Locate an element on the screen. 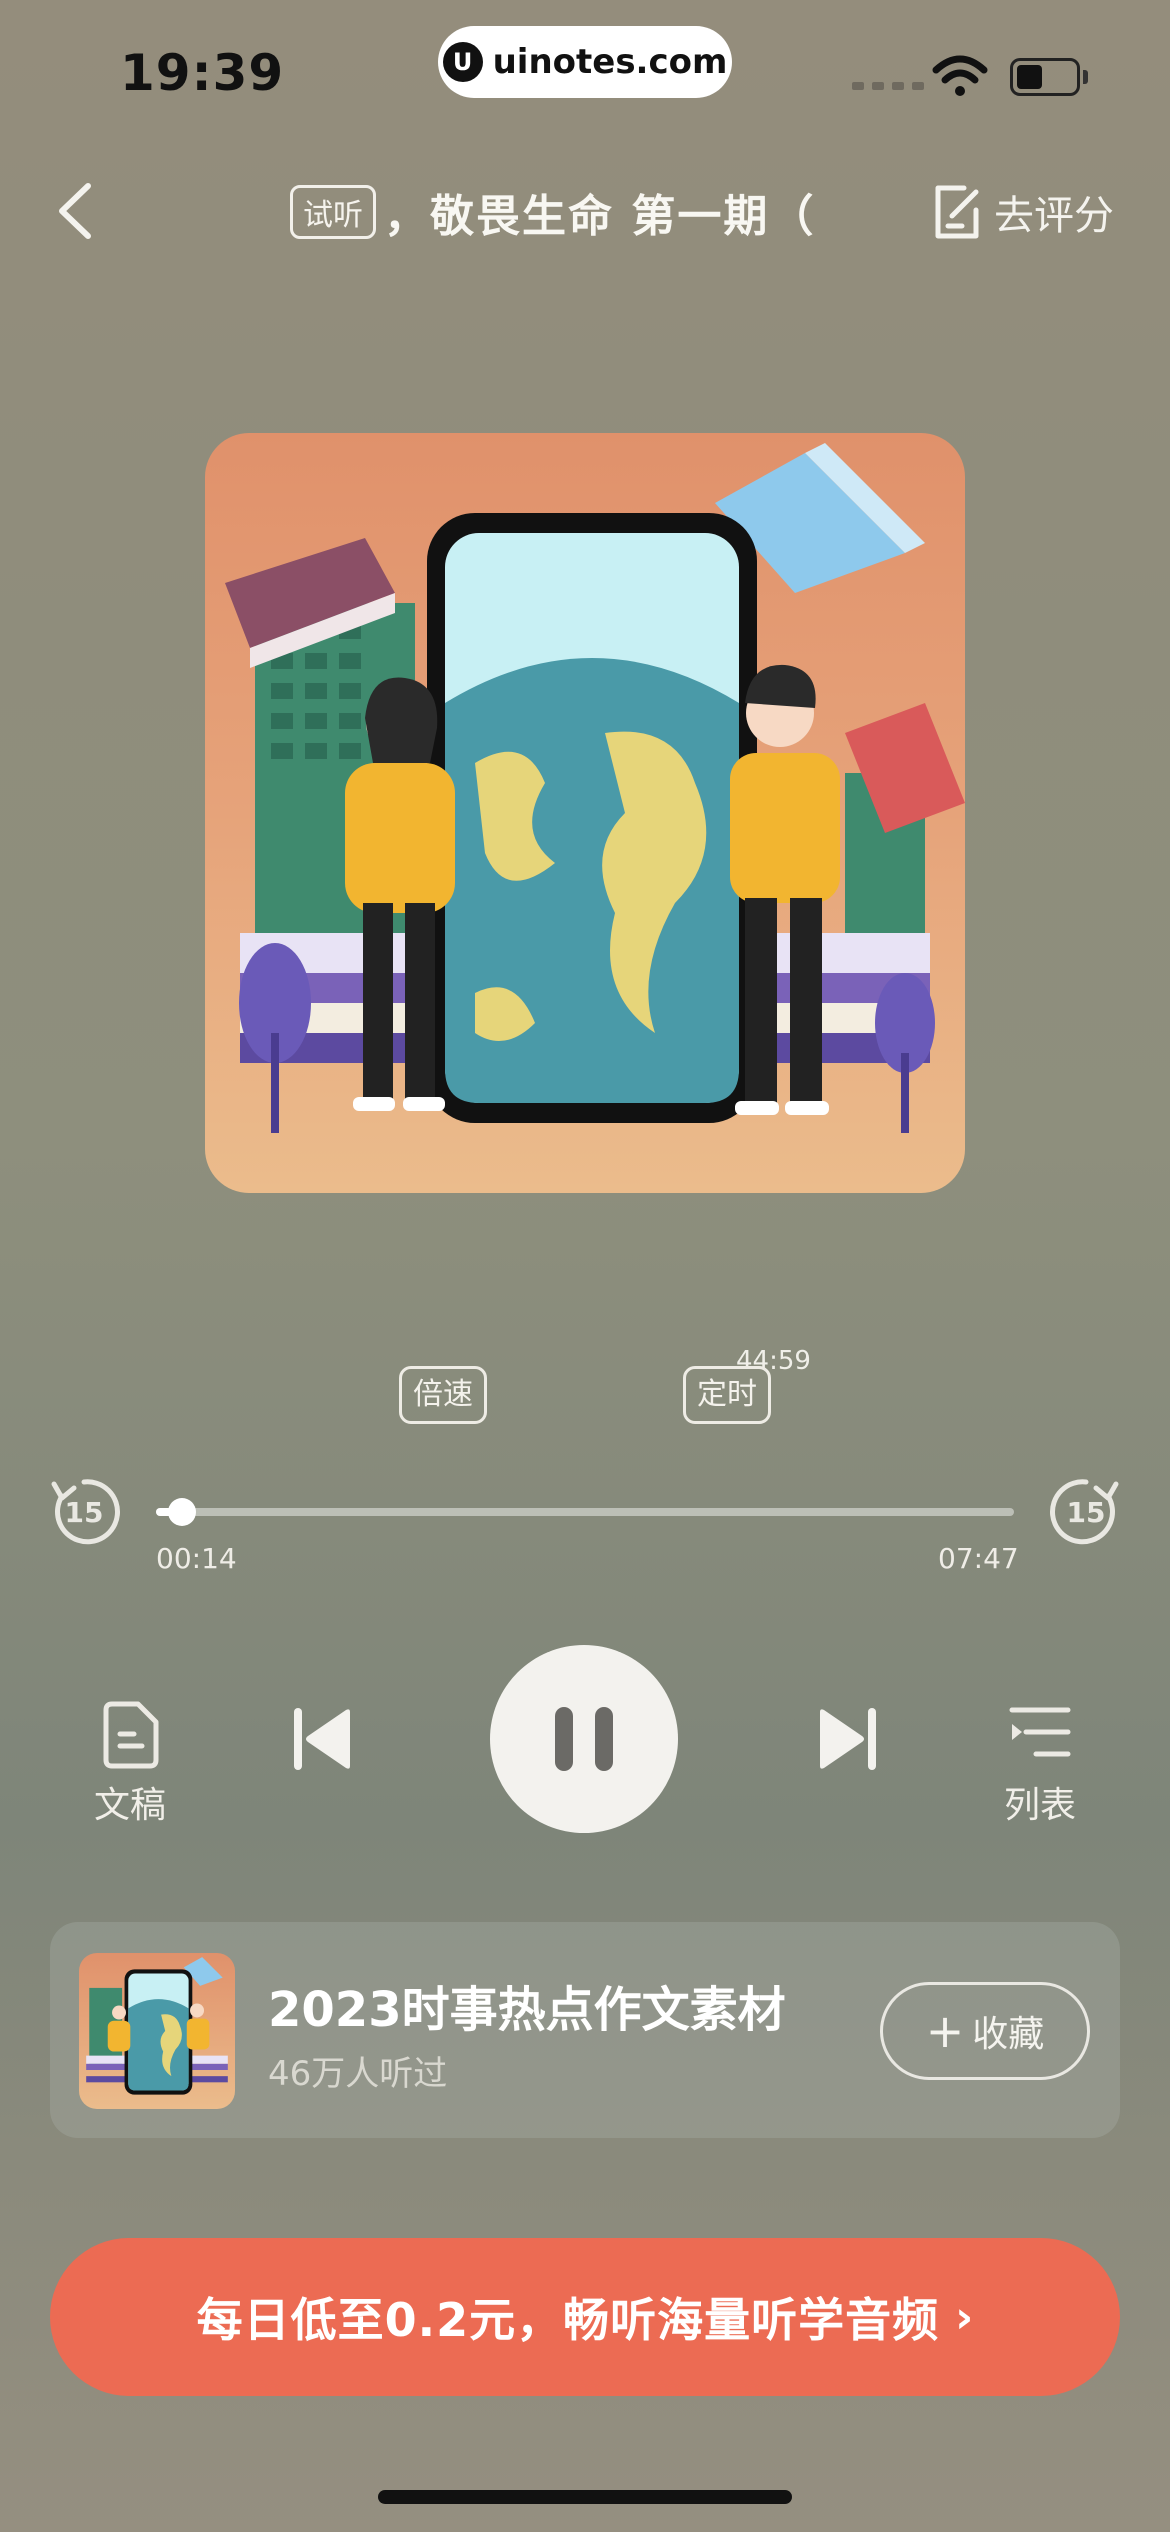 This screenshot has height=2532, width=1170. skip-back-15-button: 15 is located at coordinates (84, 1514).